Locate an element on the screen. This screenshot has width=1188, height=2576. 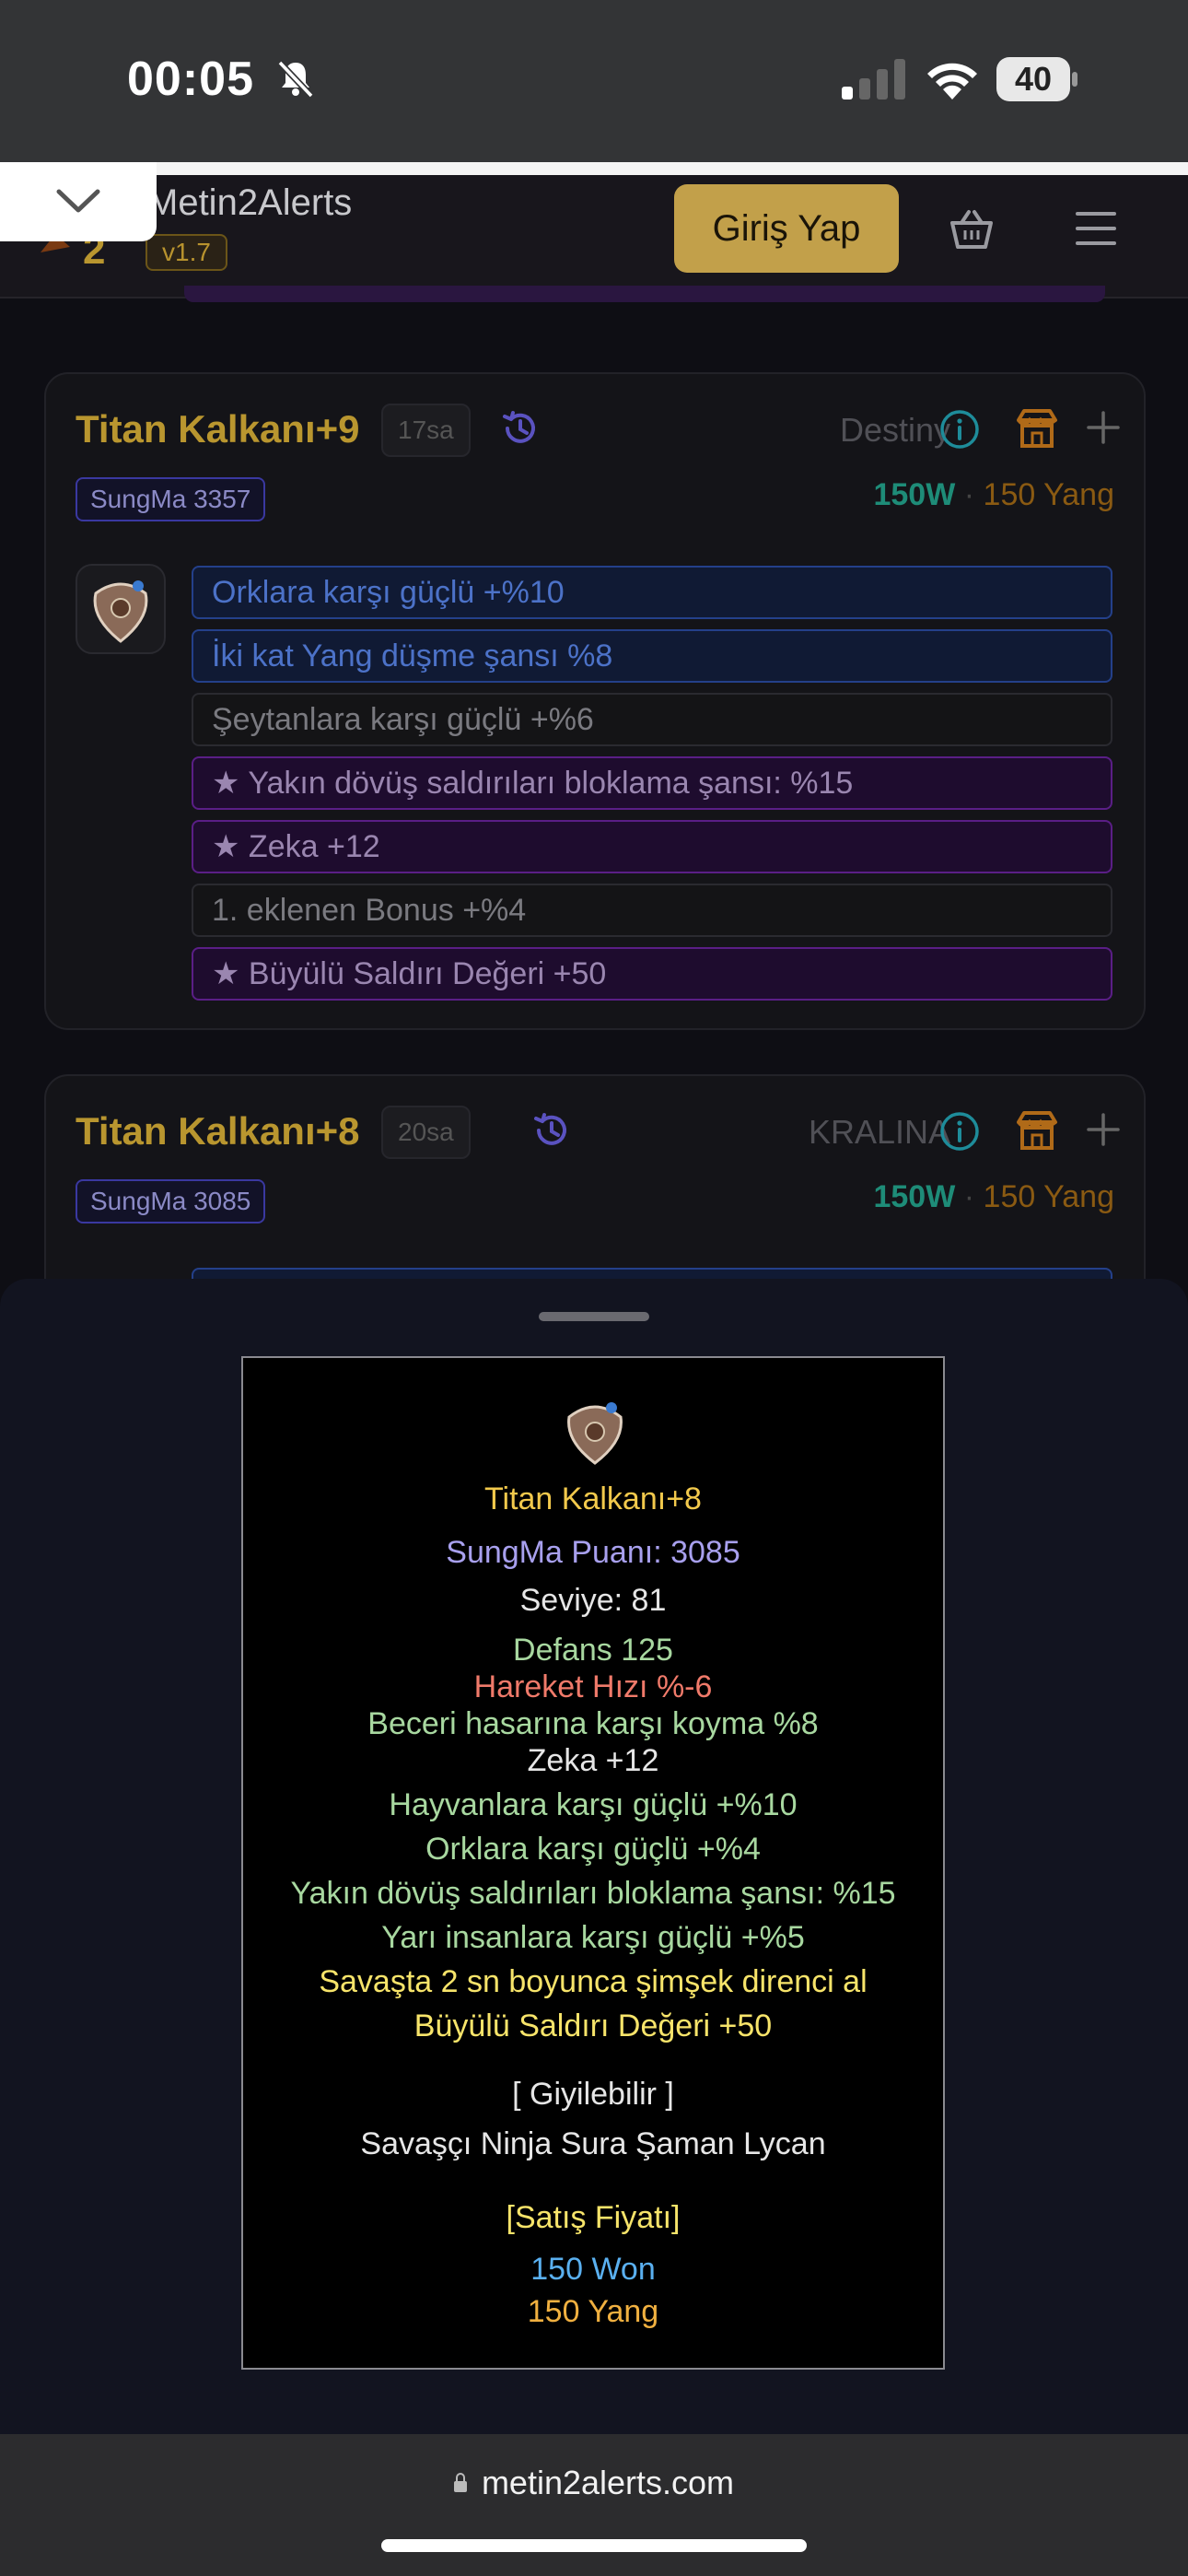
battery-icon: 40 is located at coordinates (1036, 79).